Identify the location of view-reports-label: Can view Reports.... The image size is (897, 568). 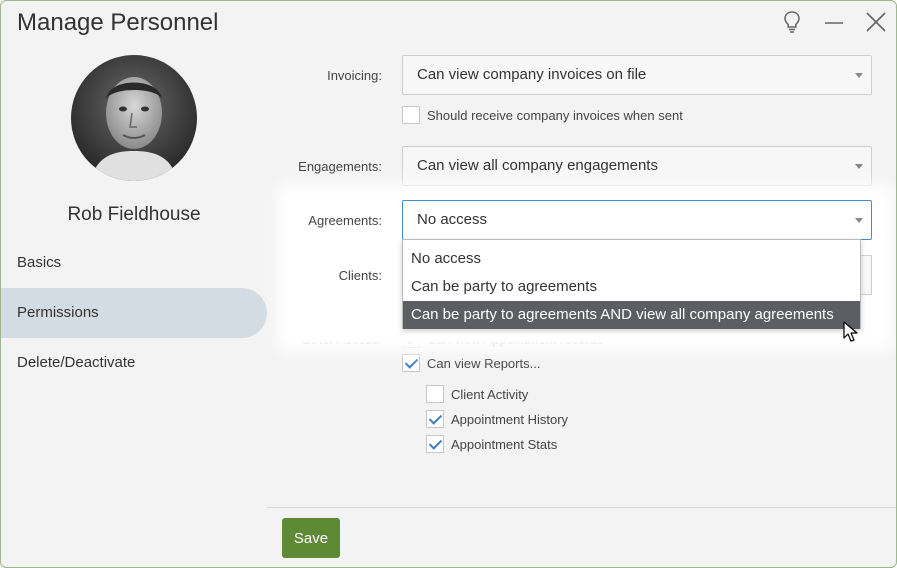
(484, 363).